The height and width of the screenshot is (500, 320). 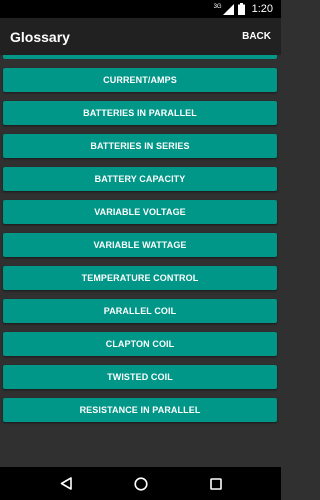 I want to click on recents-square-icon, so click(x=215, y=483).